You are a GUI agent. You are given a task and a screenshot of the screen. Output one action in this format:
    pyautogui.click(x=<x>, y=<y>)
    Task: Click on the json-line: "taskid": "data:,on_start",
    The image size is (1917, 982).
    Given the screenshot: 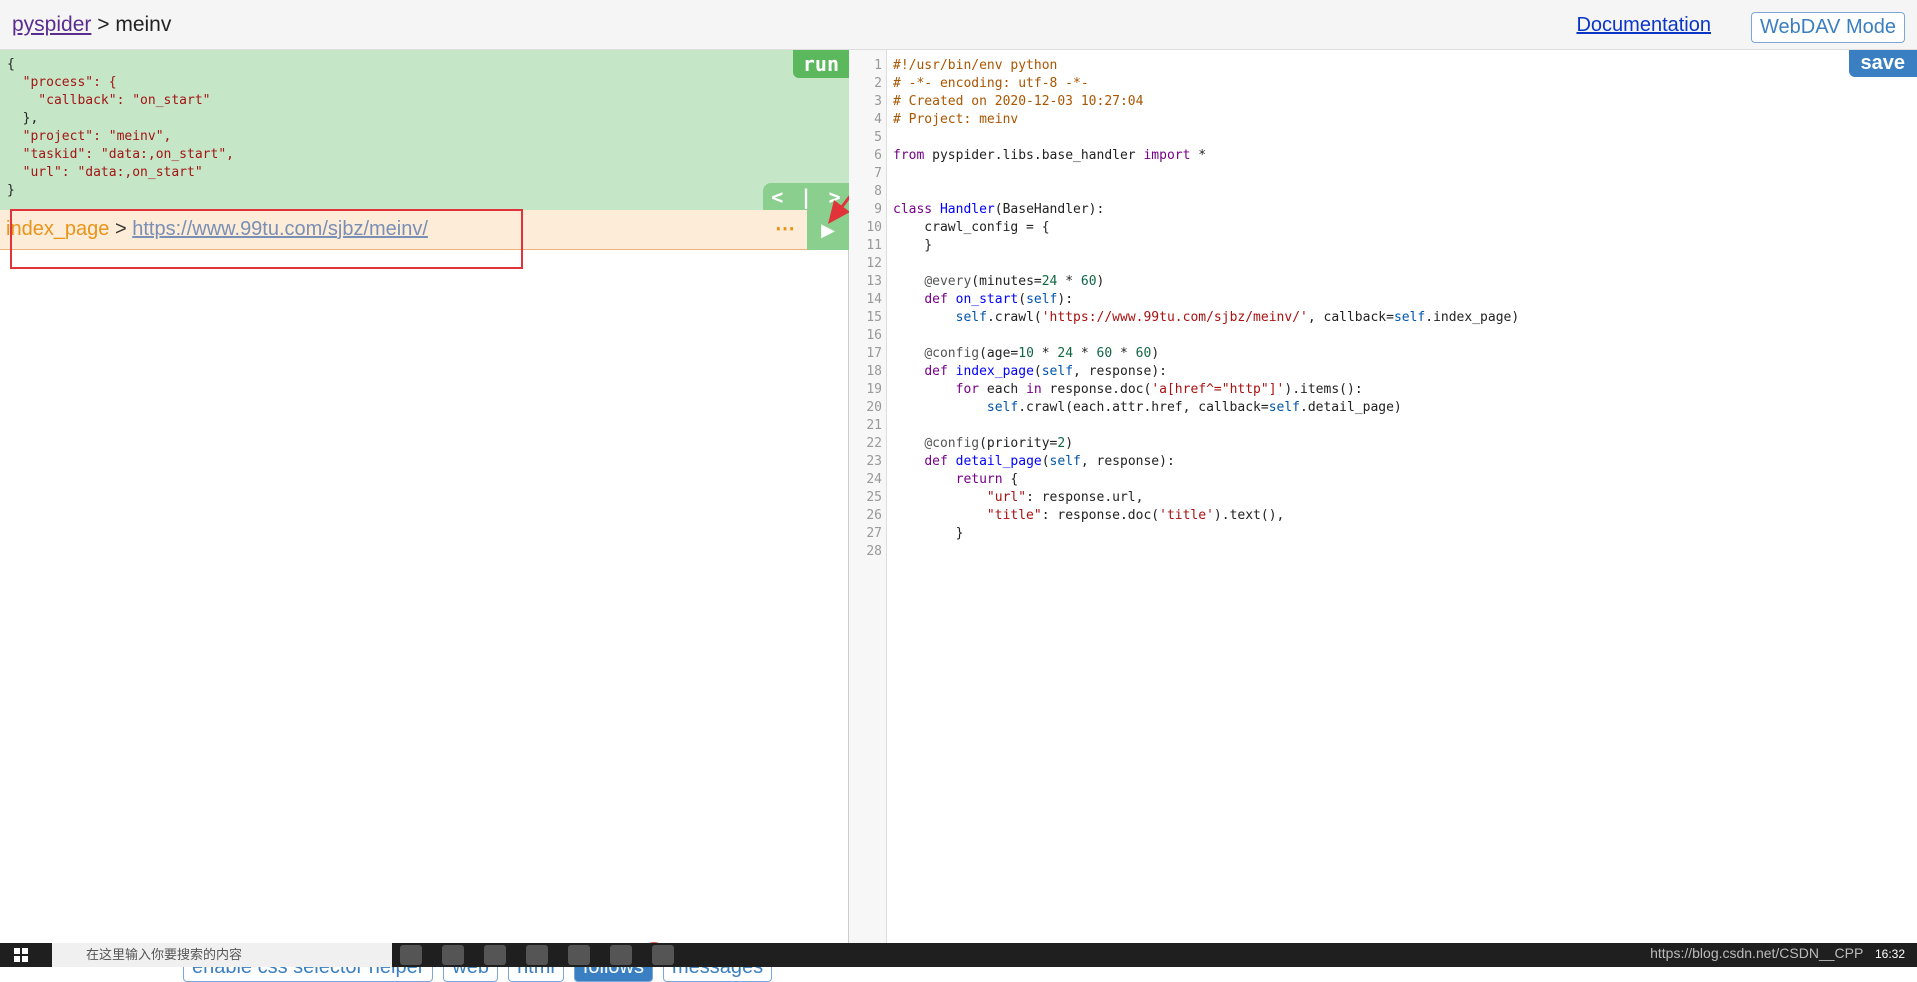 What is the action you would take?
    pyautogui.click(x=120, y=154)
    